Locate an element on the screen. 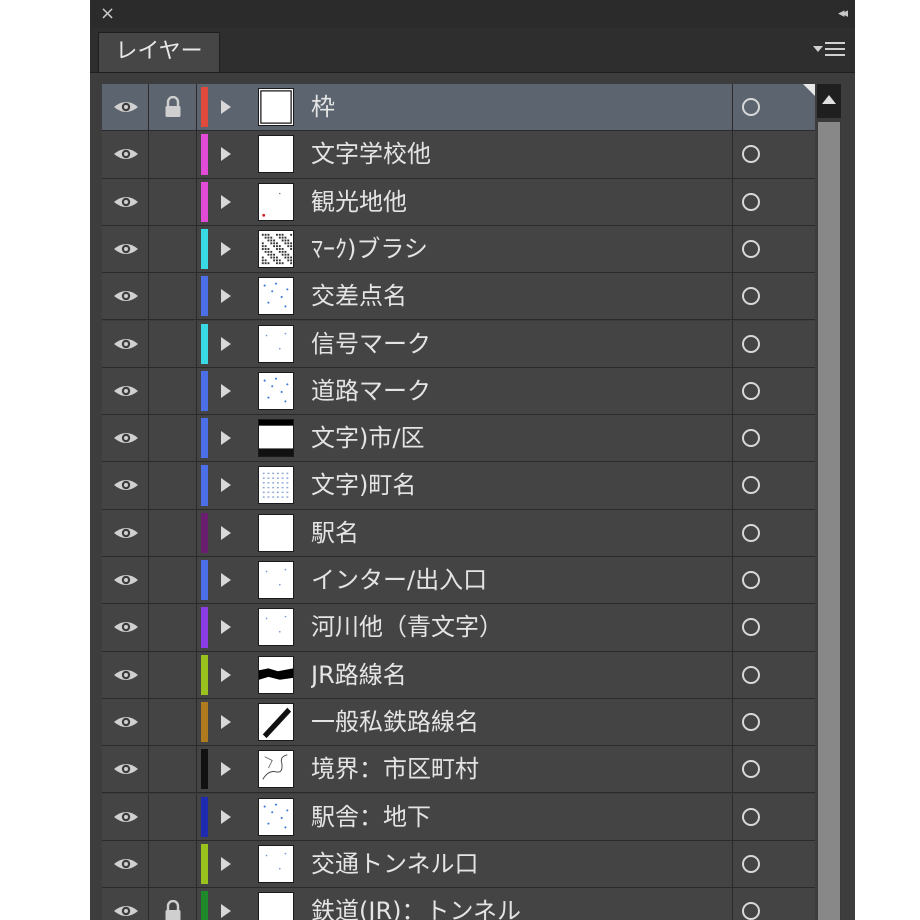 Image resolution: width=920 pixels, height=920 pixels. close-icon: × is located at coordinates (107, 14).